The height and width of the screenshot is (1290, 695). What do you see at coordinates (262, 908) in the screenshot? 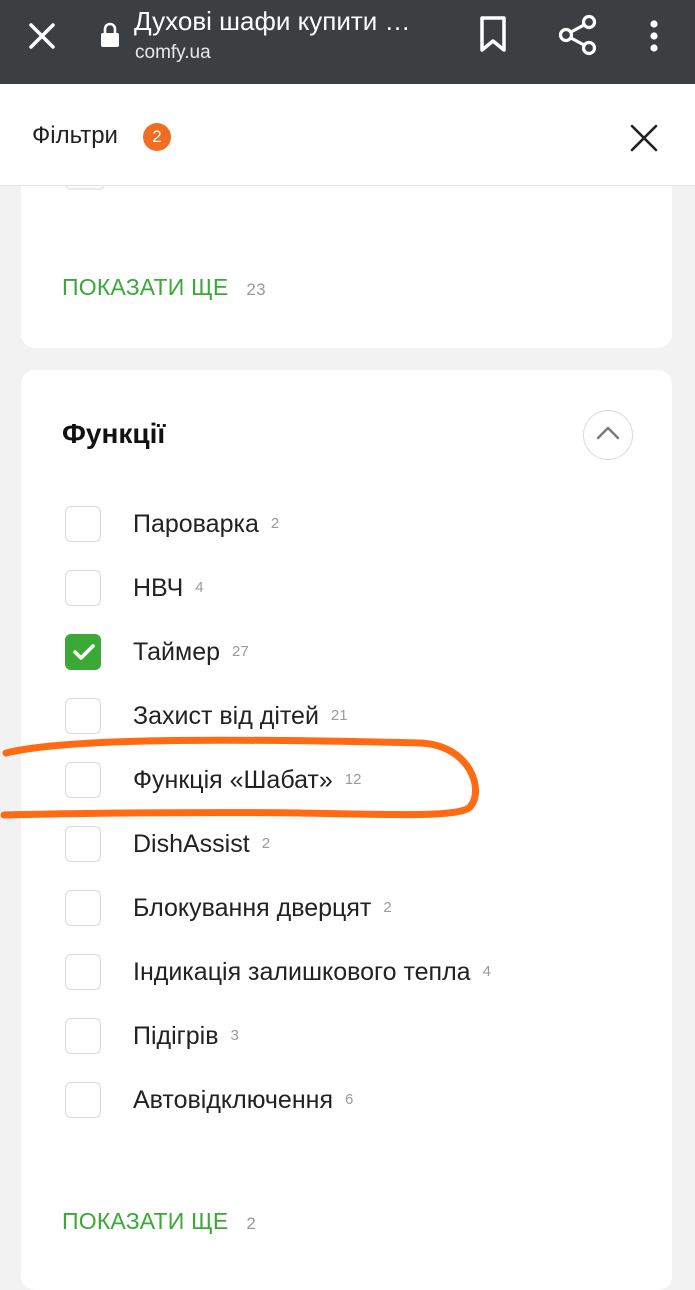
I see `filter-option-label: Блокування дверцят 2` at bounding box center [262, 908].